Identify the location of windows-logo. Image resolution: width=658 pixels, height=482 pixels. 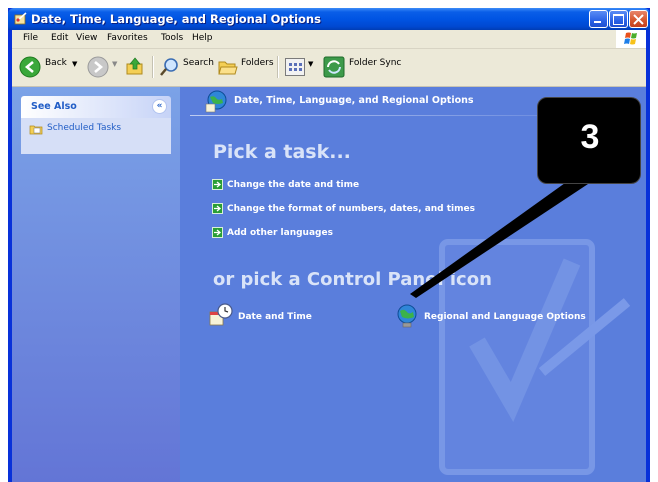
(631, 39).